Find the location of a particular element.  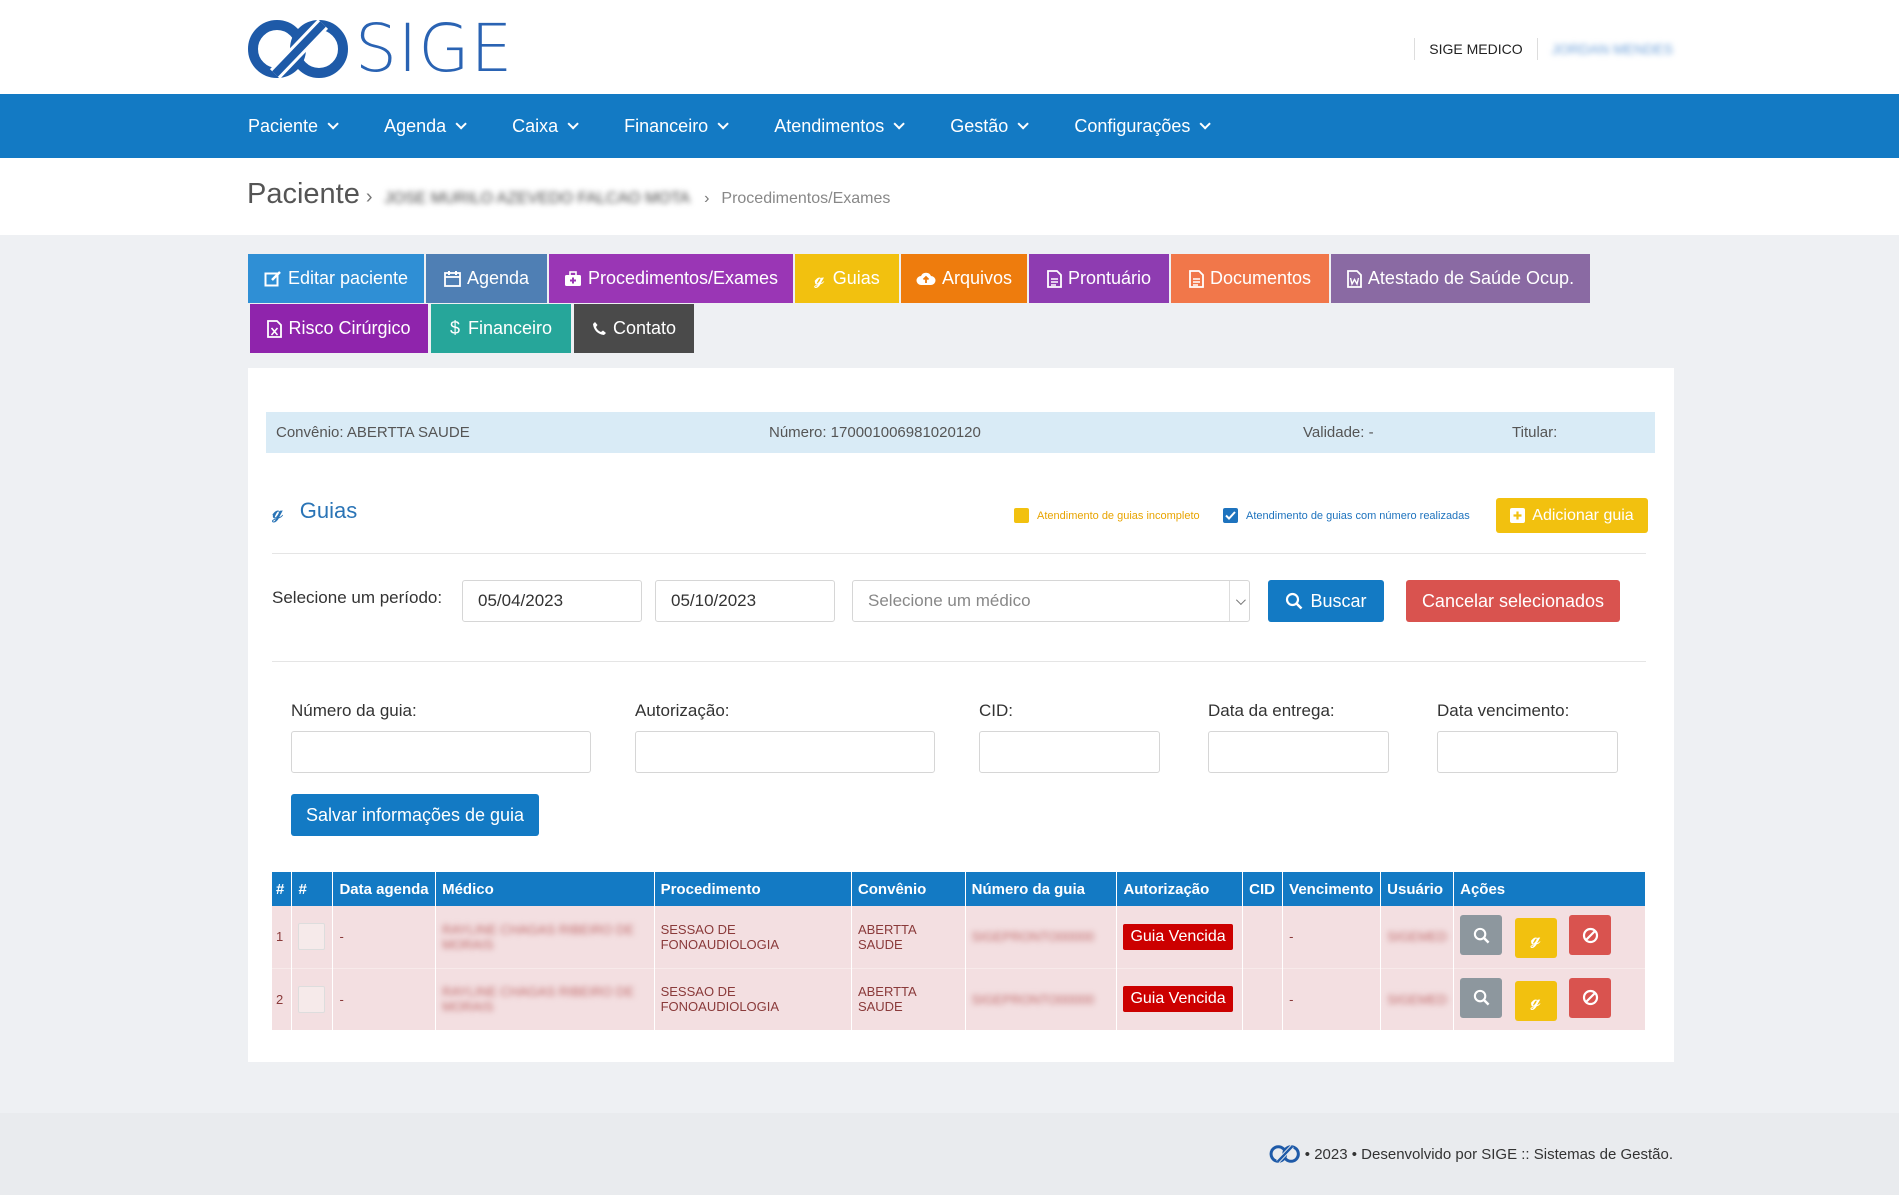

nav-agenda: Agenda is located at coordinates (425, 126).